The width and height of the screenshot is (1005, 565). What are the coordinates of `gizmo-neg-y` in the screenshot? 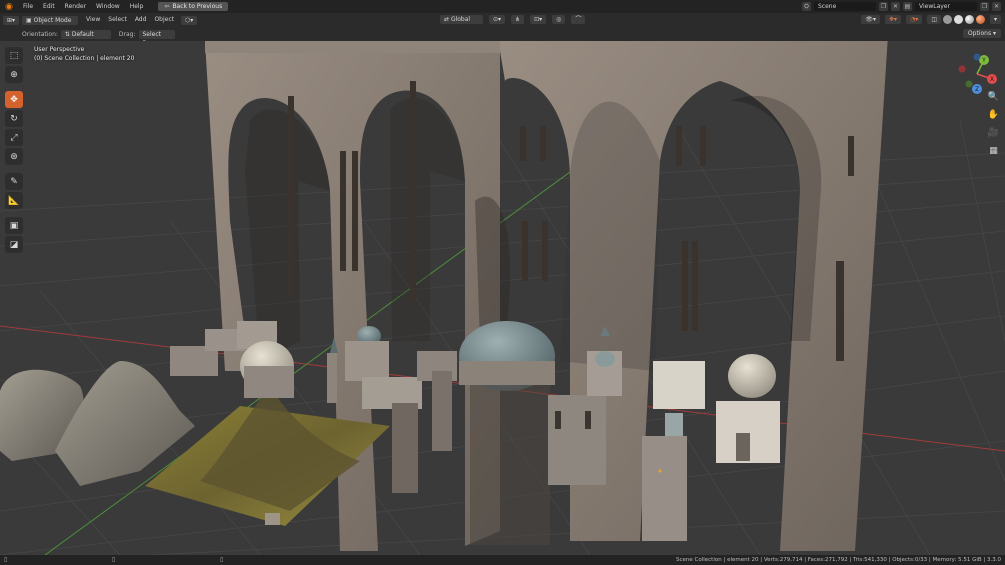 It's located at (969, 84).